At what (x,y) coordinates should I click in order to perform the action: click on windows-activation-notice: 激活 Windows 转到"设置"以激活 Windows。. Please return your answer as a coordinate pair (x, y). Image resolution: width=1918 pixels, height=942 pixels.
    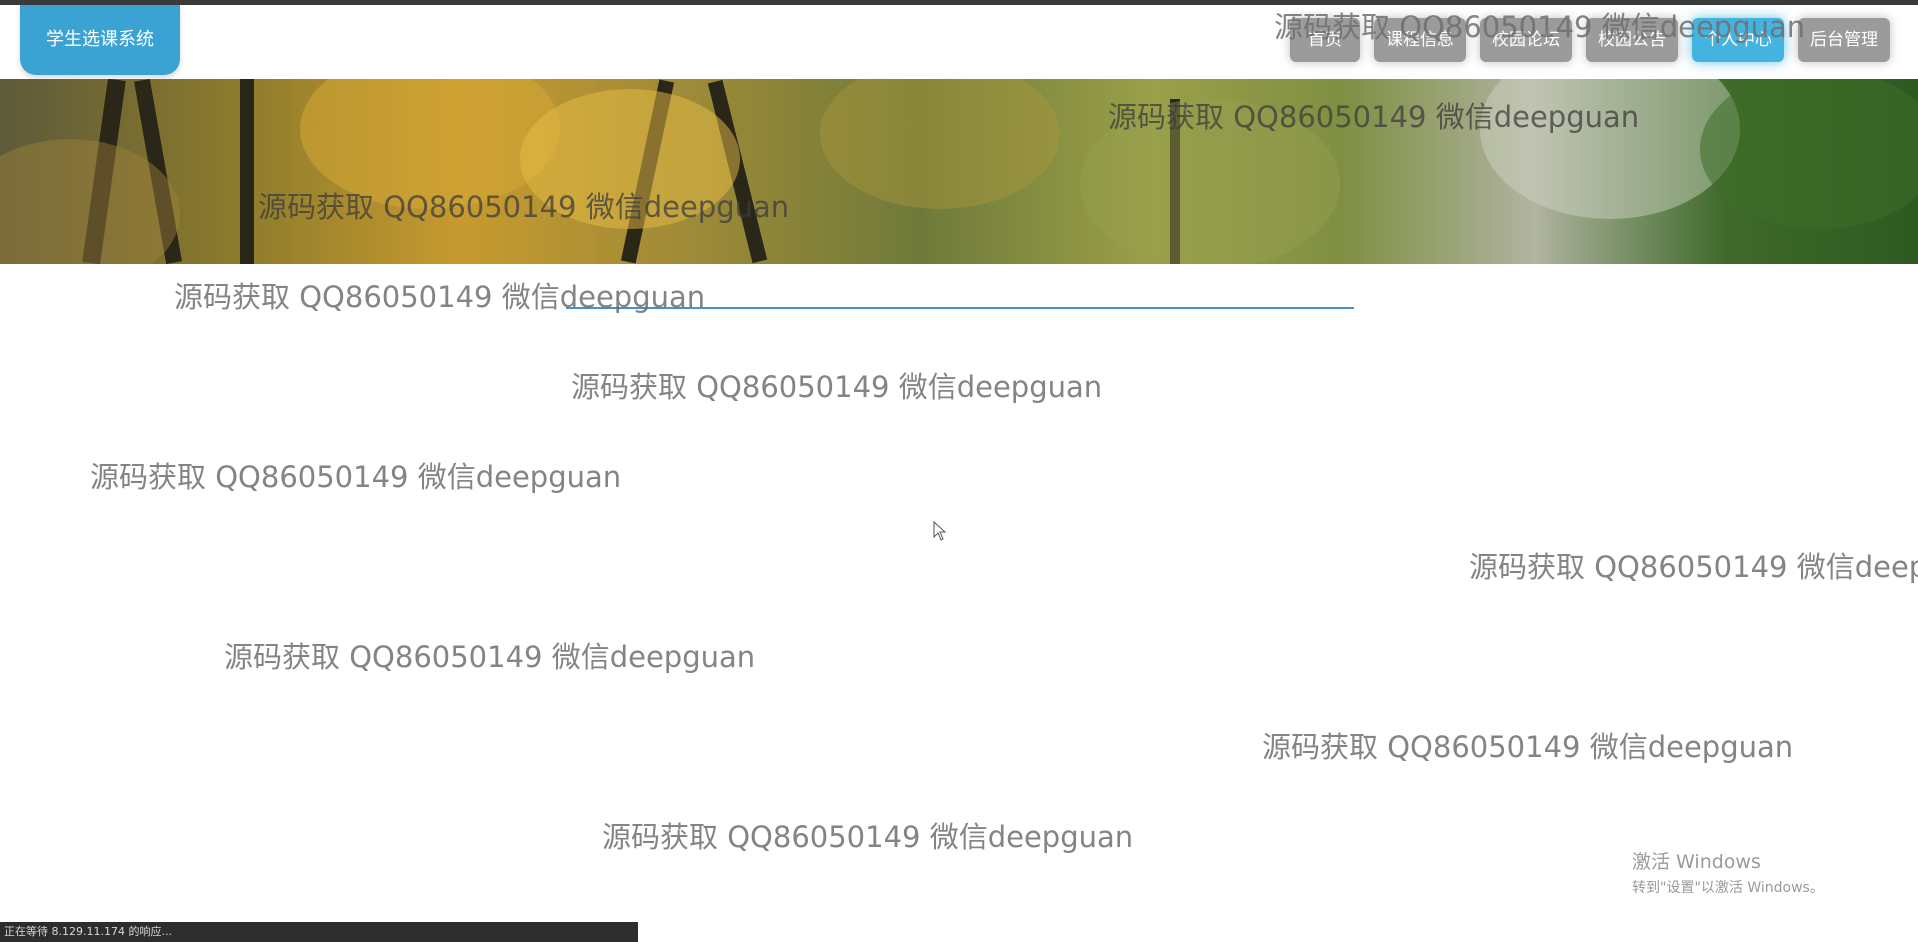
    Looking at the image, I should click on (1728, 872).